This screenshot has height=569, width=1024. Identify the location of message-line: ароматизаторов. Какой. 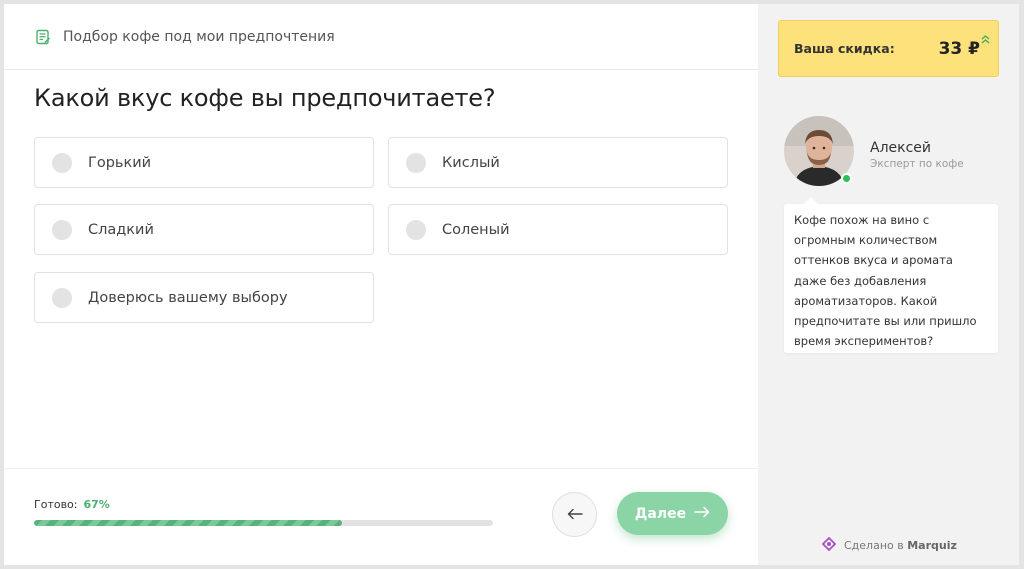
(866, 300).